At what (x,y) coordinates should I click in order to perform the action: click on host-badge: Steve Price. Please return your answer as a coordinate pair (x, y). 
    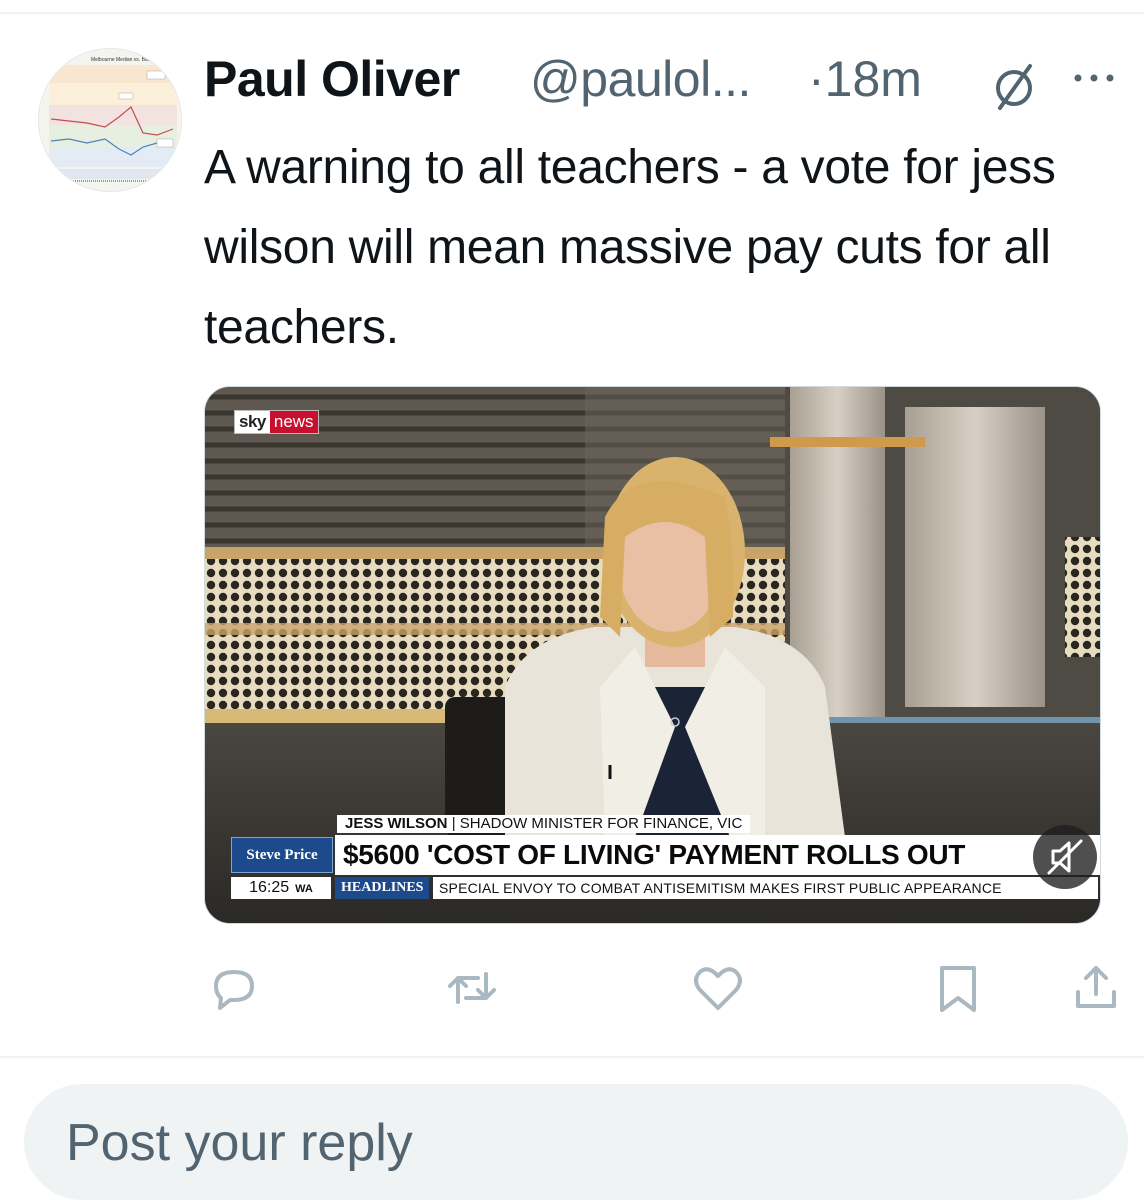
    Looking at the image, I should click on (282, 855).